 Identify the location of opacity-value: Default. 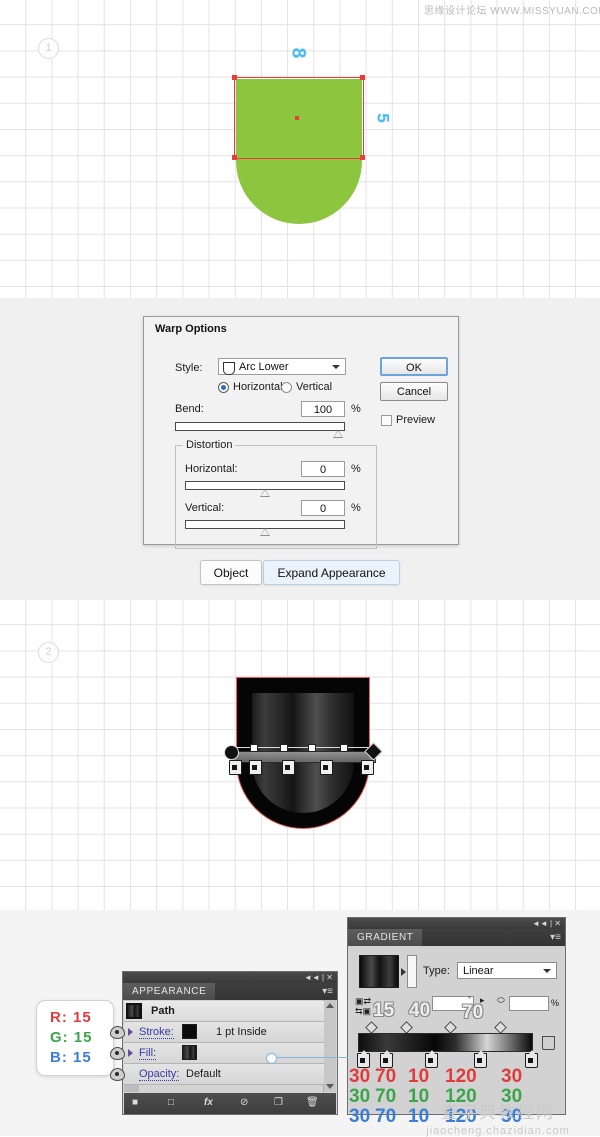
(203, 1074).